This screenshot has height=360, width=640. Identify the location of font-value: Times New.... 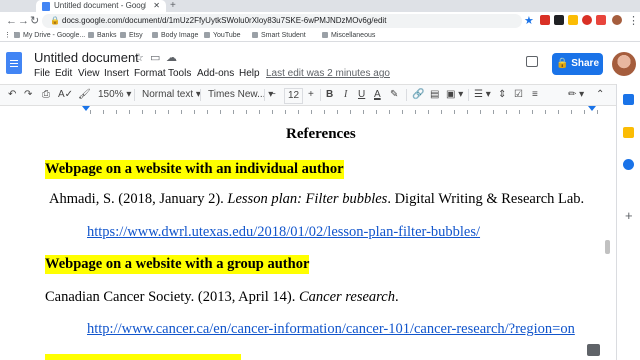
(237, 94).